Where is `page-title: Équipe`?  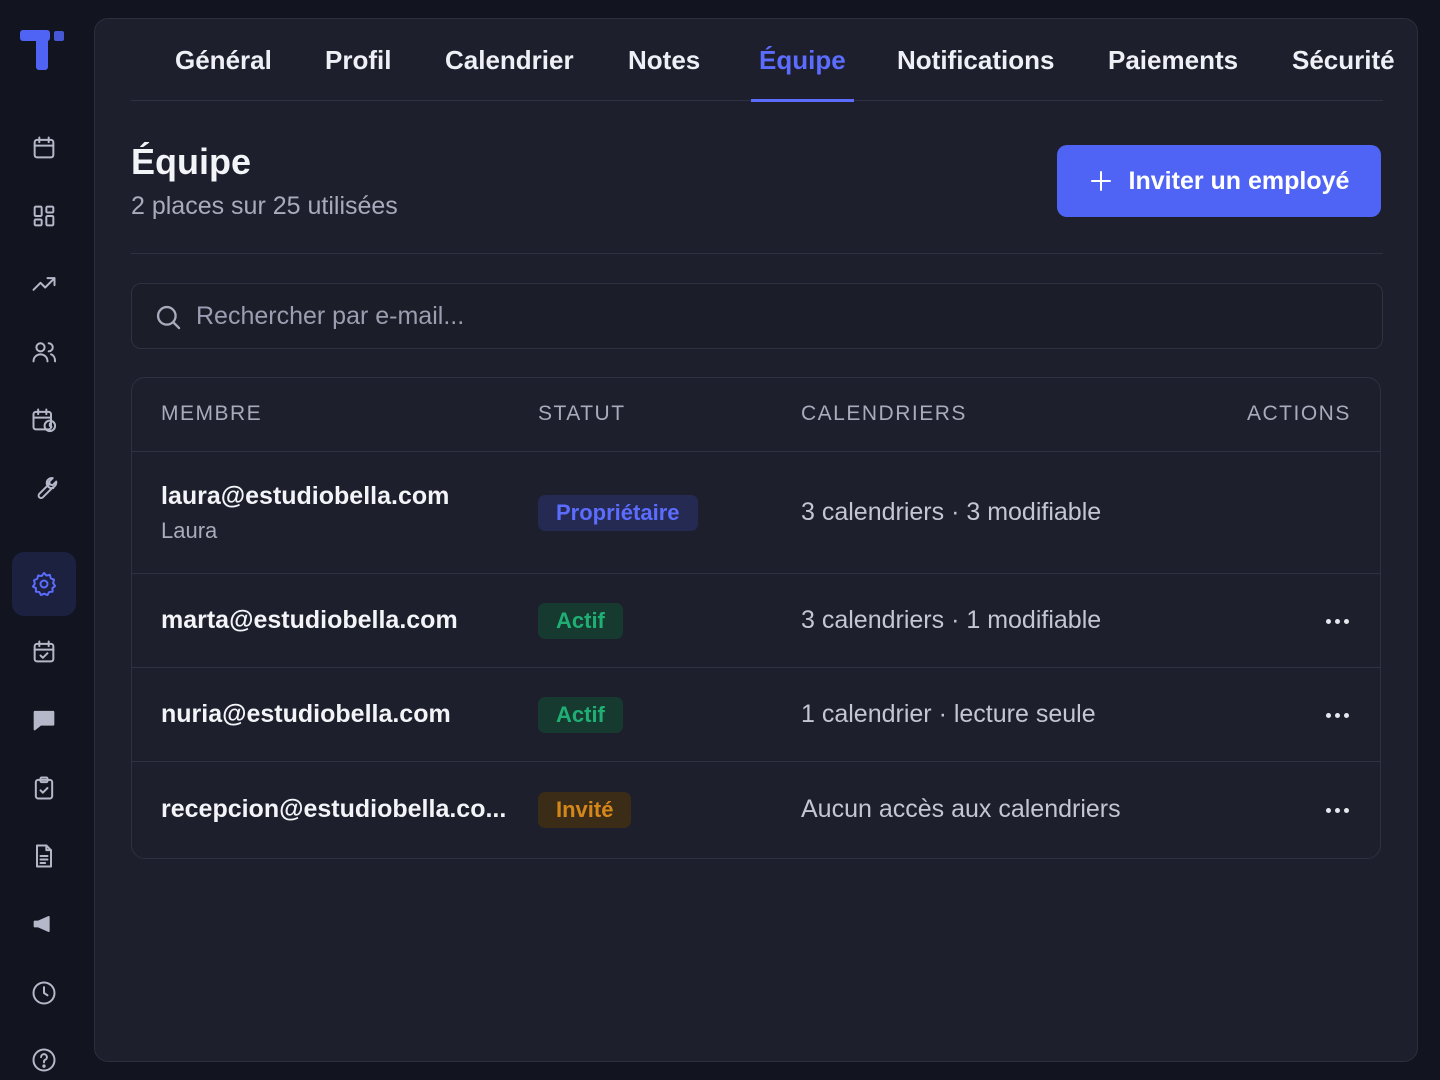 page-title: Équipe is located at coordinates (191, 161).